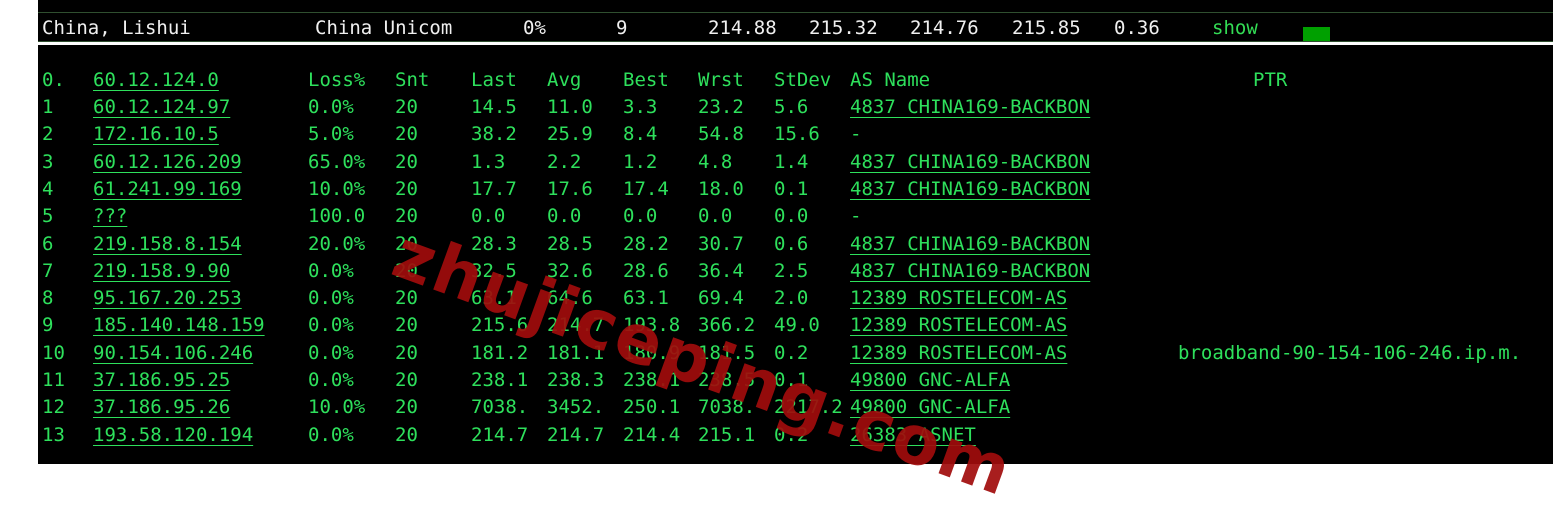  Describe the element at coordinates (727, 434) in the screenshot. I see `hop-wrst: 215.1` at that location.